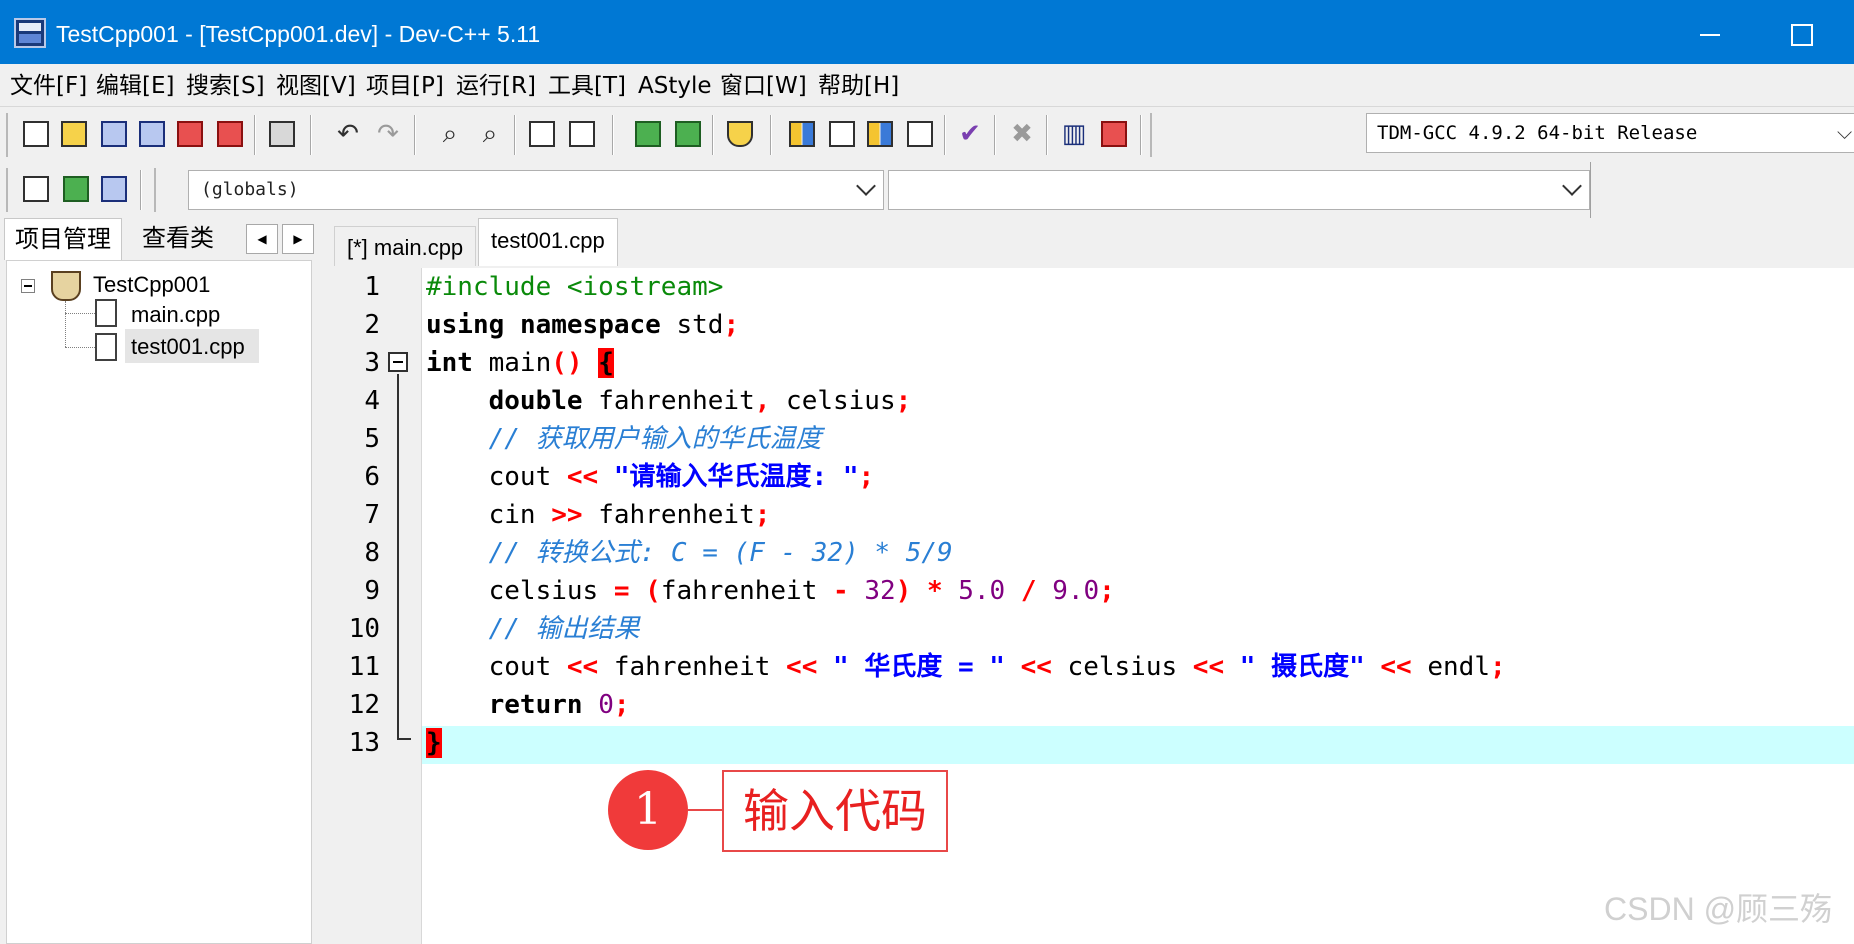  Describe the element at coordinates (648, 134) in the screenshot. I see `add-to-project-icon` at that location.